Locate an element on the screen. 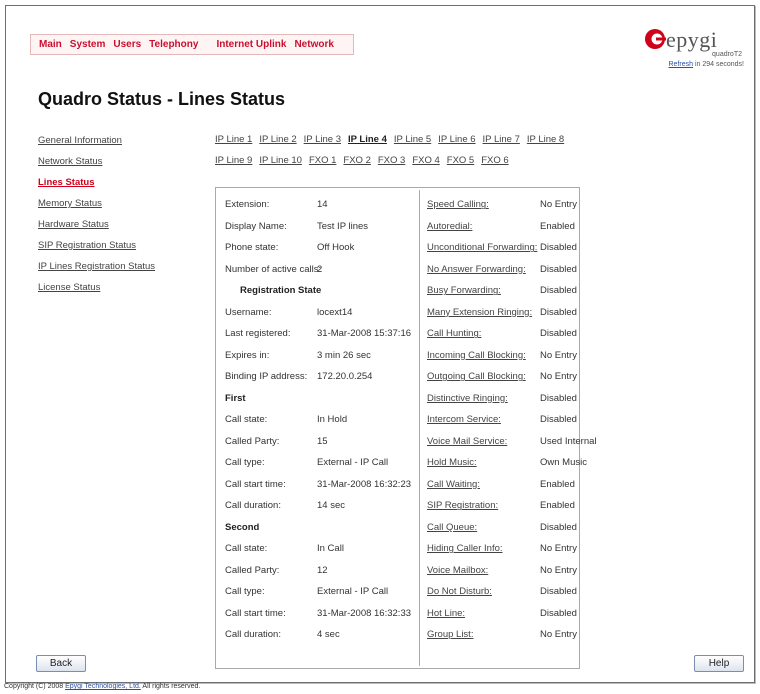  setting-link: Incoming Call Blocking: is located at coordinates (483, 355).